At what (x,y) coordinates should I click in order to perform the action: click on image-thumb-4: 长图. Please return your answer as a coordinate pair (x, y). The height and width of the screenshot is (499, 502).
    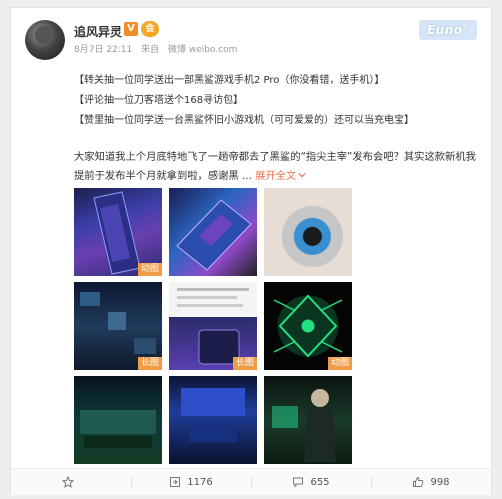
    Looking at the image, I should click on (118, 326).